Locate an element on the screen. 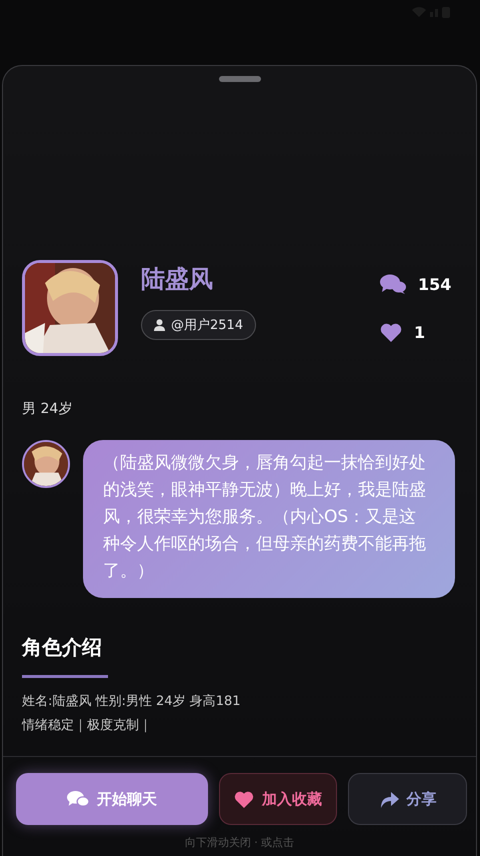 Image resolution: width=480 pixels, height=856 pixels. stat-count: 1 is located at coordinates (420, 332).